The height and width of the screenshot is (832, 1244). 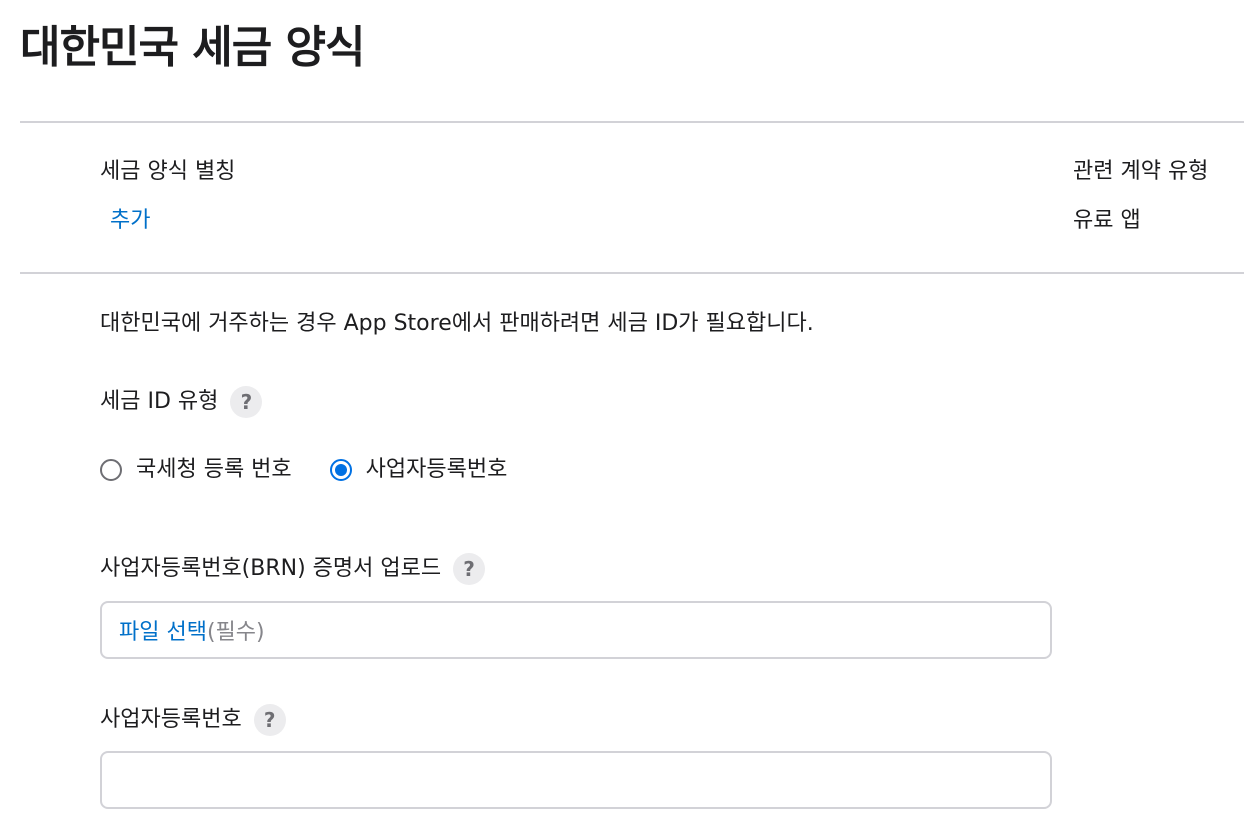 What do you see at coordinates (214, 470) in the screenshot?
I see `radio-nts-registration-label: 국세청 등록 번호` at bounding box center [214, 470].